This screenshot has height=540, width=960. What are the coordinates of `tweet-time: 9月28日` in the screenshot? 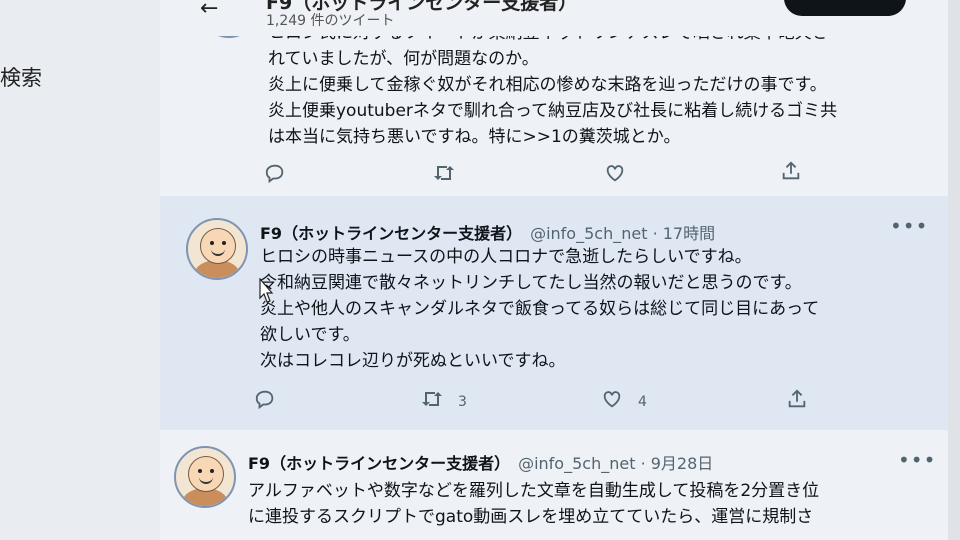 It's located at (682, 463).